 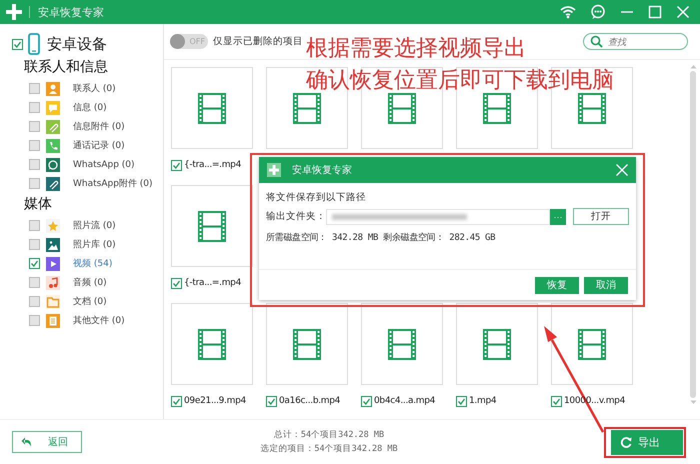 What do you see at coordinates (329, 435) in the screenshot?
I see `total-summary: 总计：54个项目342.28 MB` at bounding box center [329, 435].